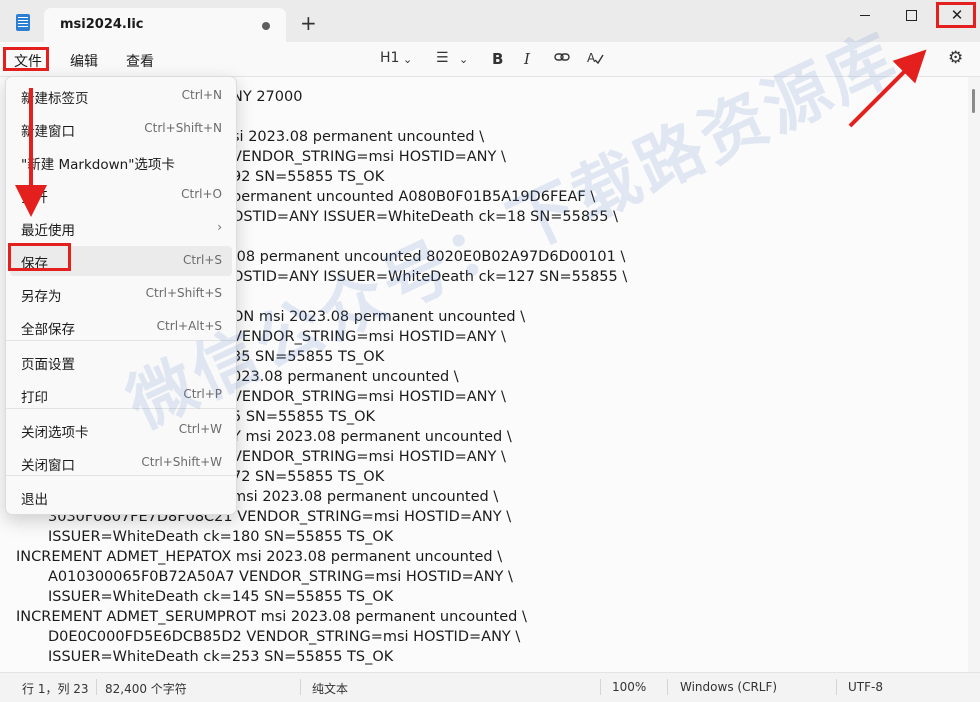 This screenshot has width=980, height=702. I want to click on close-highlight-box, so click(956, 15).